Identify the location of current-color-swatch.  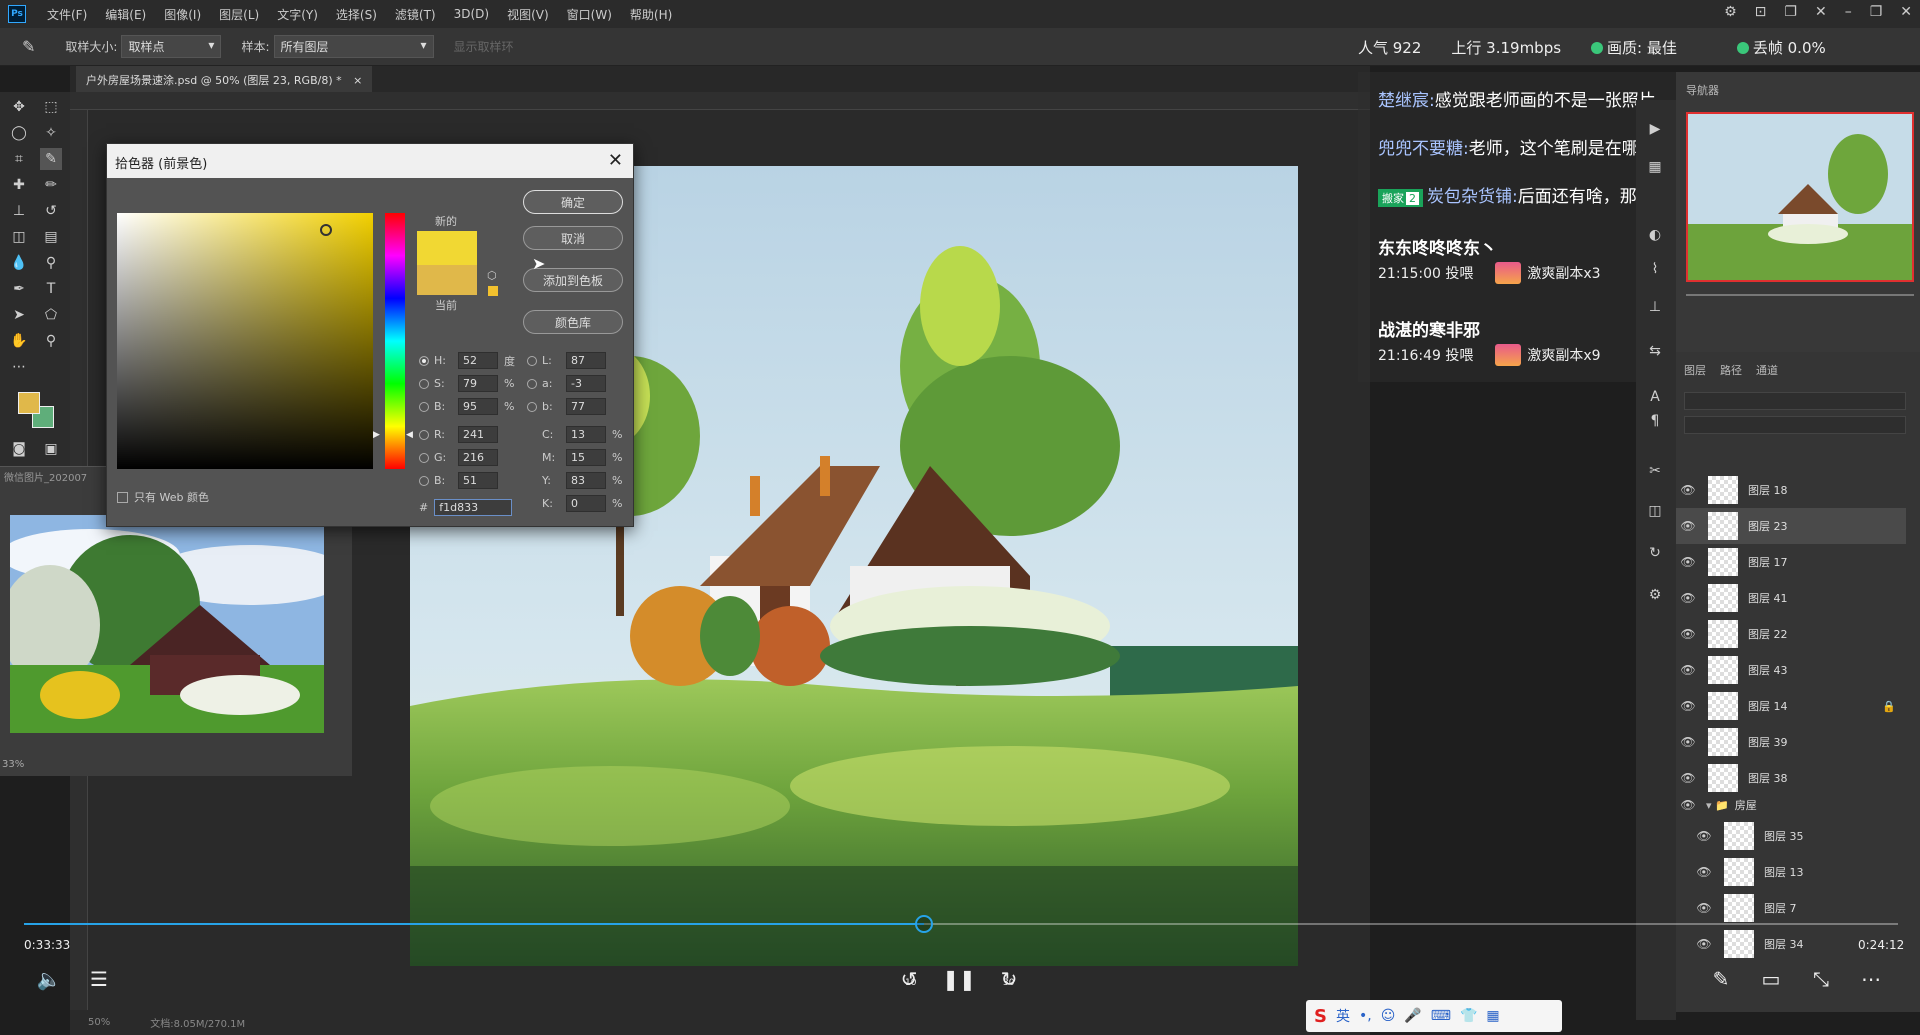
(447, 280).